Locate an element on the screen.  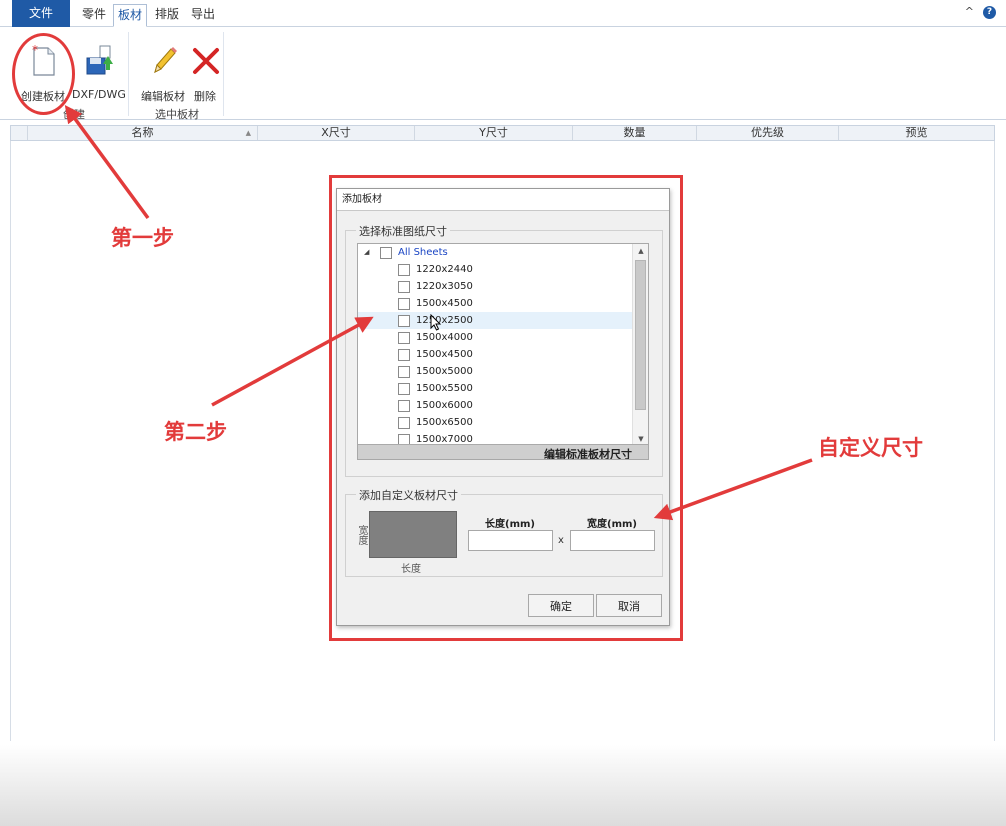
custom-size-annotation: 自定义尺寸 is located at coordinates (870, 448).